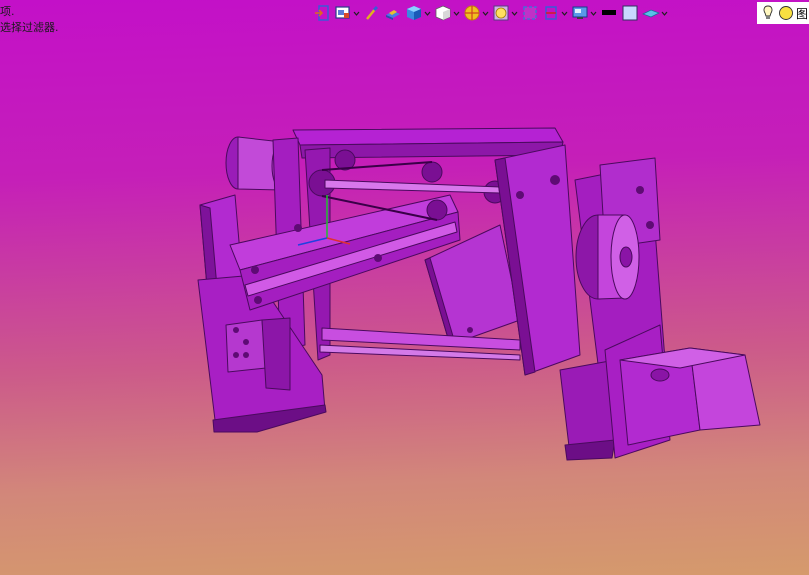 The width and height of the screenshot is (809, 575). What do you see at coordinates (276, 354) in the screenshot?
I see `clamp-block-right` at bounding box center [276, 354].